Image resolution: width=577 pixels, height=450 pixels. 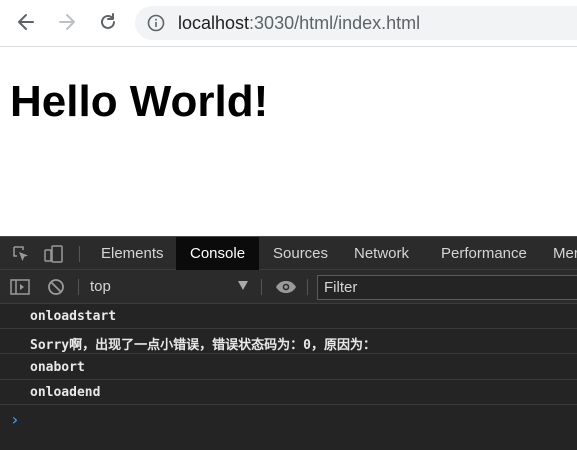 What do you see at coordinates (243, 285) in the screenshot?
I see `chevron-down-icon` at bounding box center [243, 285].